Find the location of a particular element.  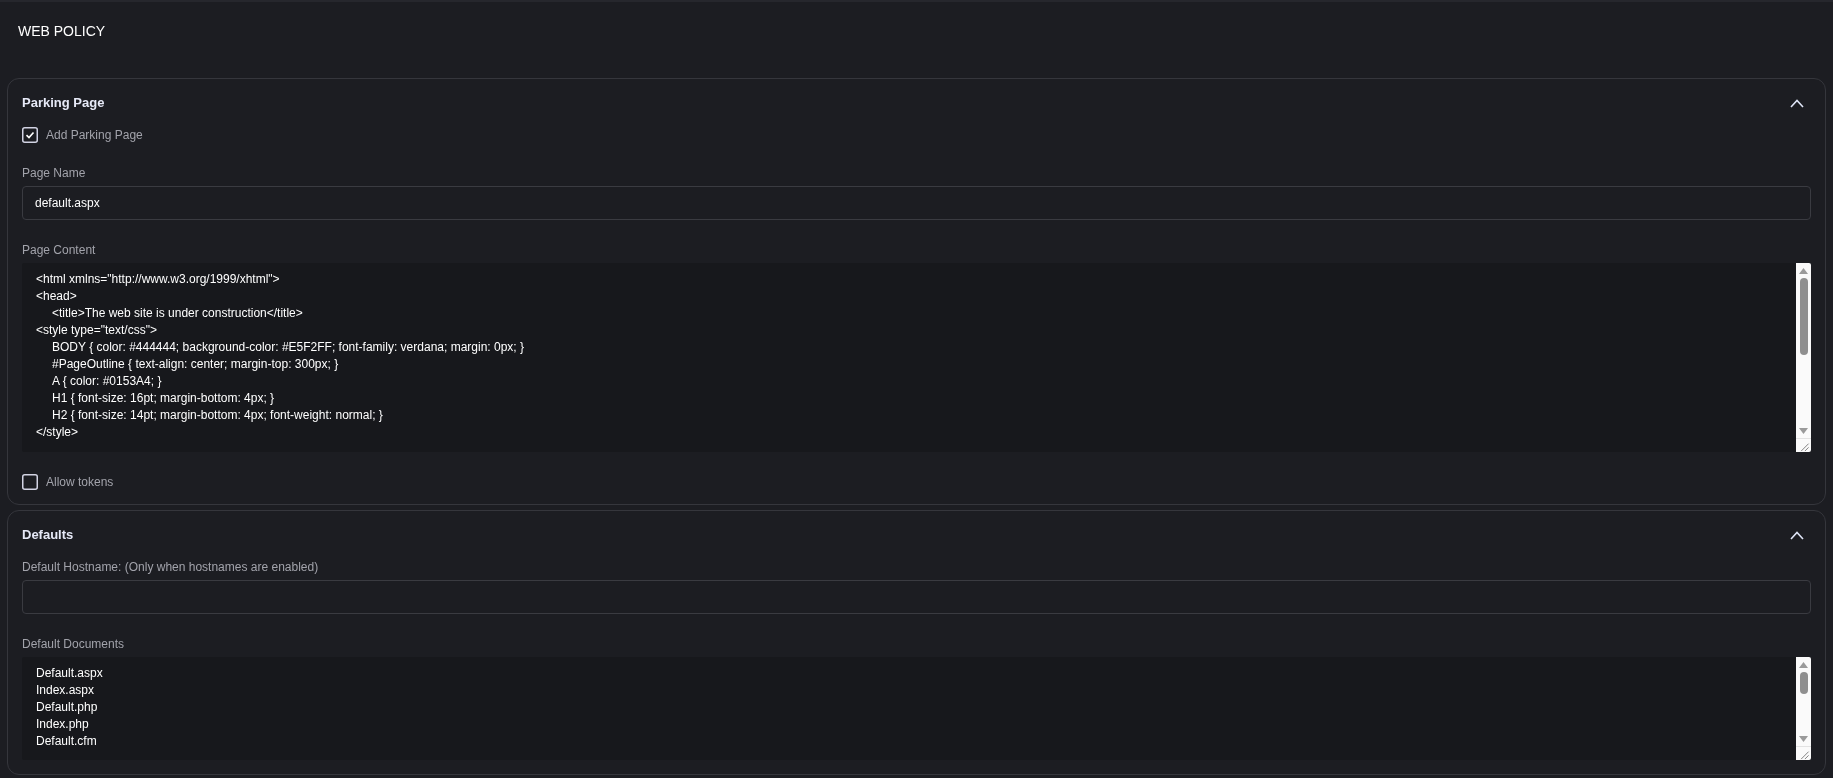

text-line: </style> is located at coordinates (57, 432).